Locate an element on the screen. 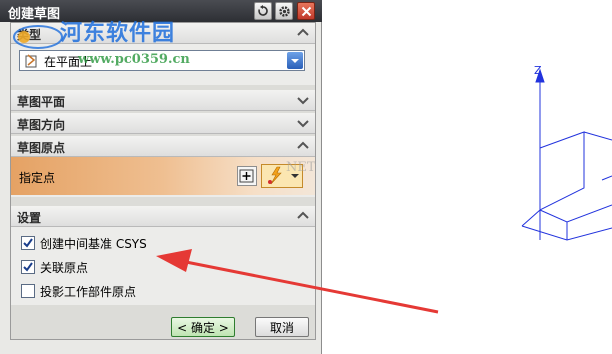  site-logo-icon is located at coordinates (38, 37).